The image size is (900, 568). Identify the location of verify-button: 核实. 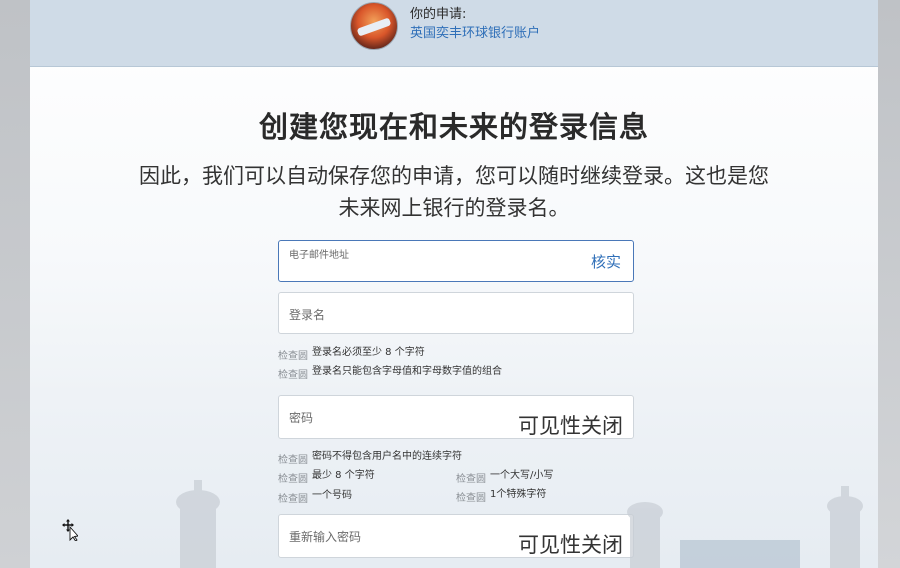
(606, 261).